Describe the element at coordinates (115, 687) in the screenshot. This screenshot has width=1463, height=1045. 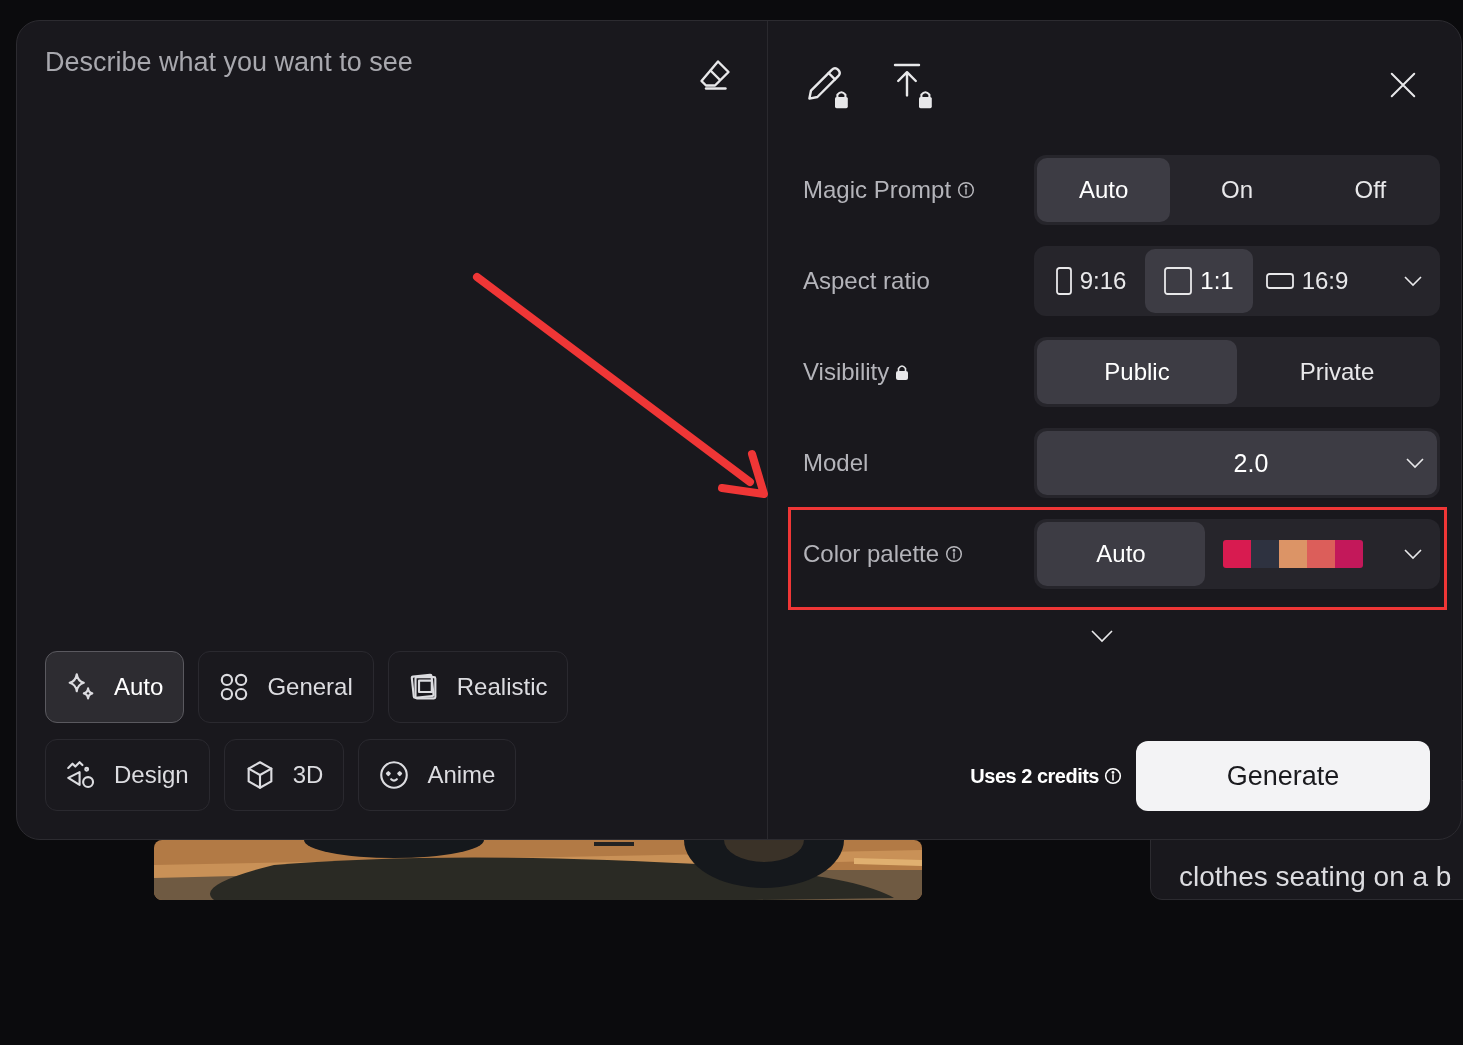
I see `style-chip: Auto` at that location.